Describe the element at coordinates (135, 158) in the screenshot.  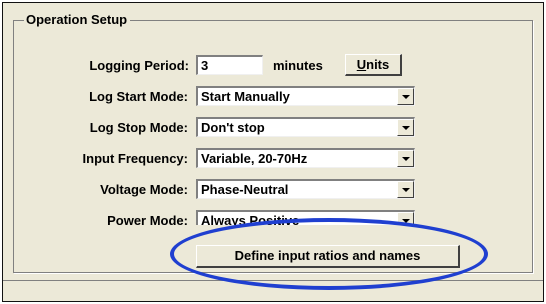
I see `input-frequency-label: Input Frequency:` at that location.